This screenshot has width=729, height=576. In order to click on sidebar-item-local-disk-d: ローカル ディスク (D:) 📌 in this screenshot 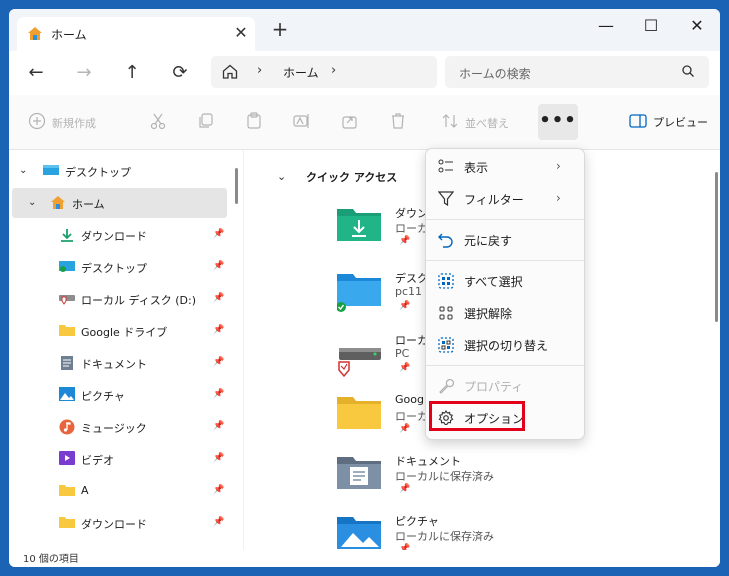, I will do `click(118, 299)`.